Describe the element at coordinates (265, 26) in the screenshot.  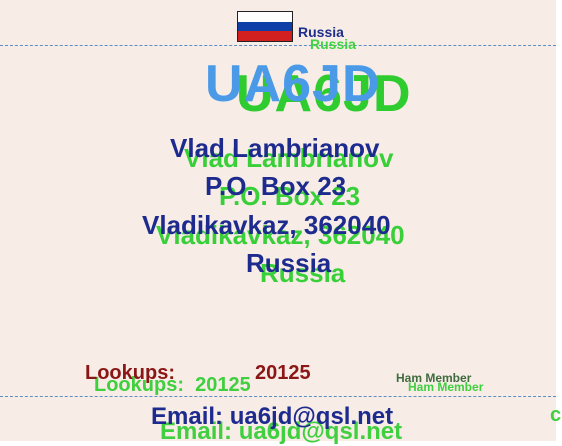
I see `russia-flag-icon` at that location.